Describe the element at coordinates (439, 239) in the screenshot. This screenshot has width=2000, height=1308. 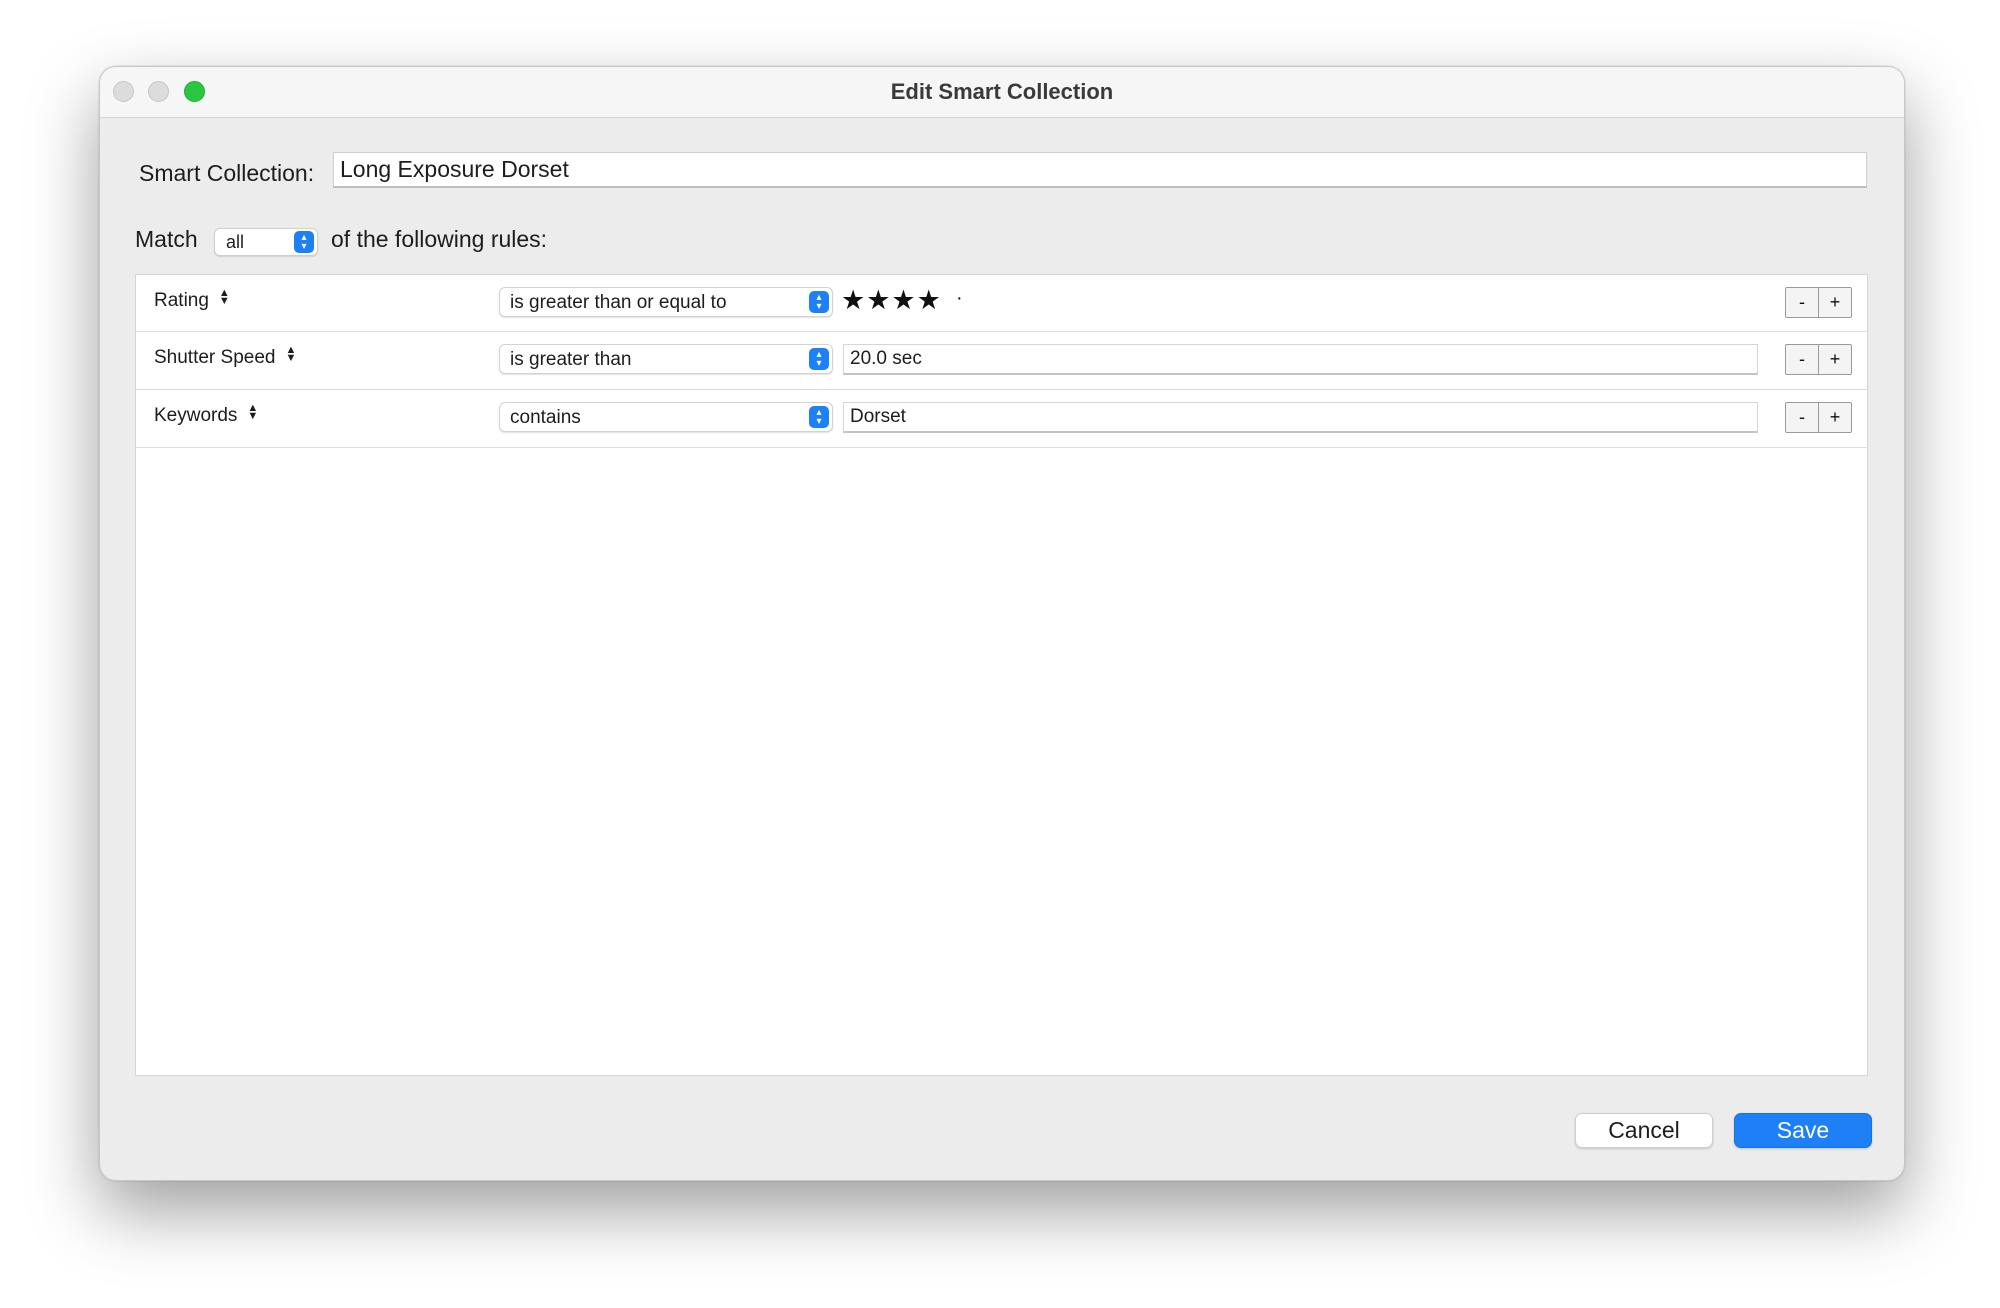
I see `match-suffix-label: of the following rules:` at that location.